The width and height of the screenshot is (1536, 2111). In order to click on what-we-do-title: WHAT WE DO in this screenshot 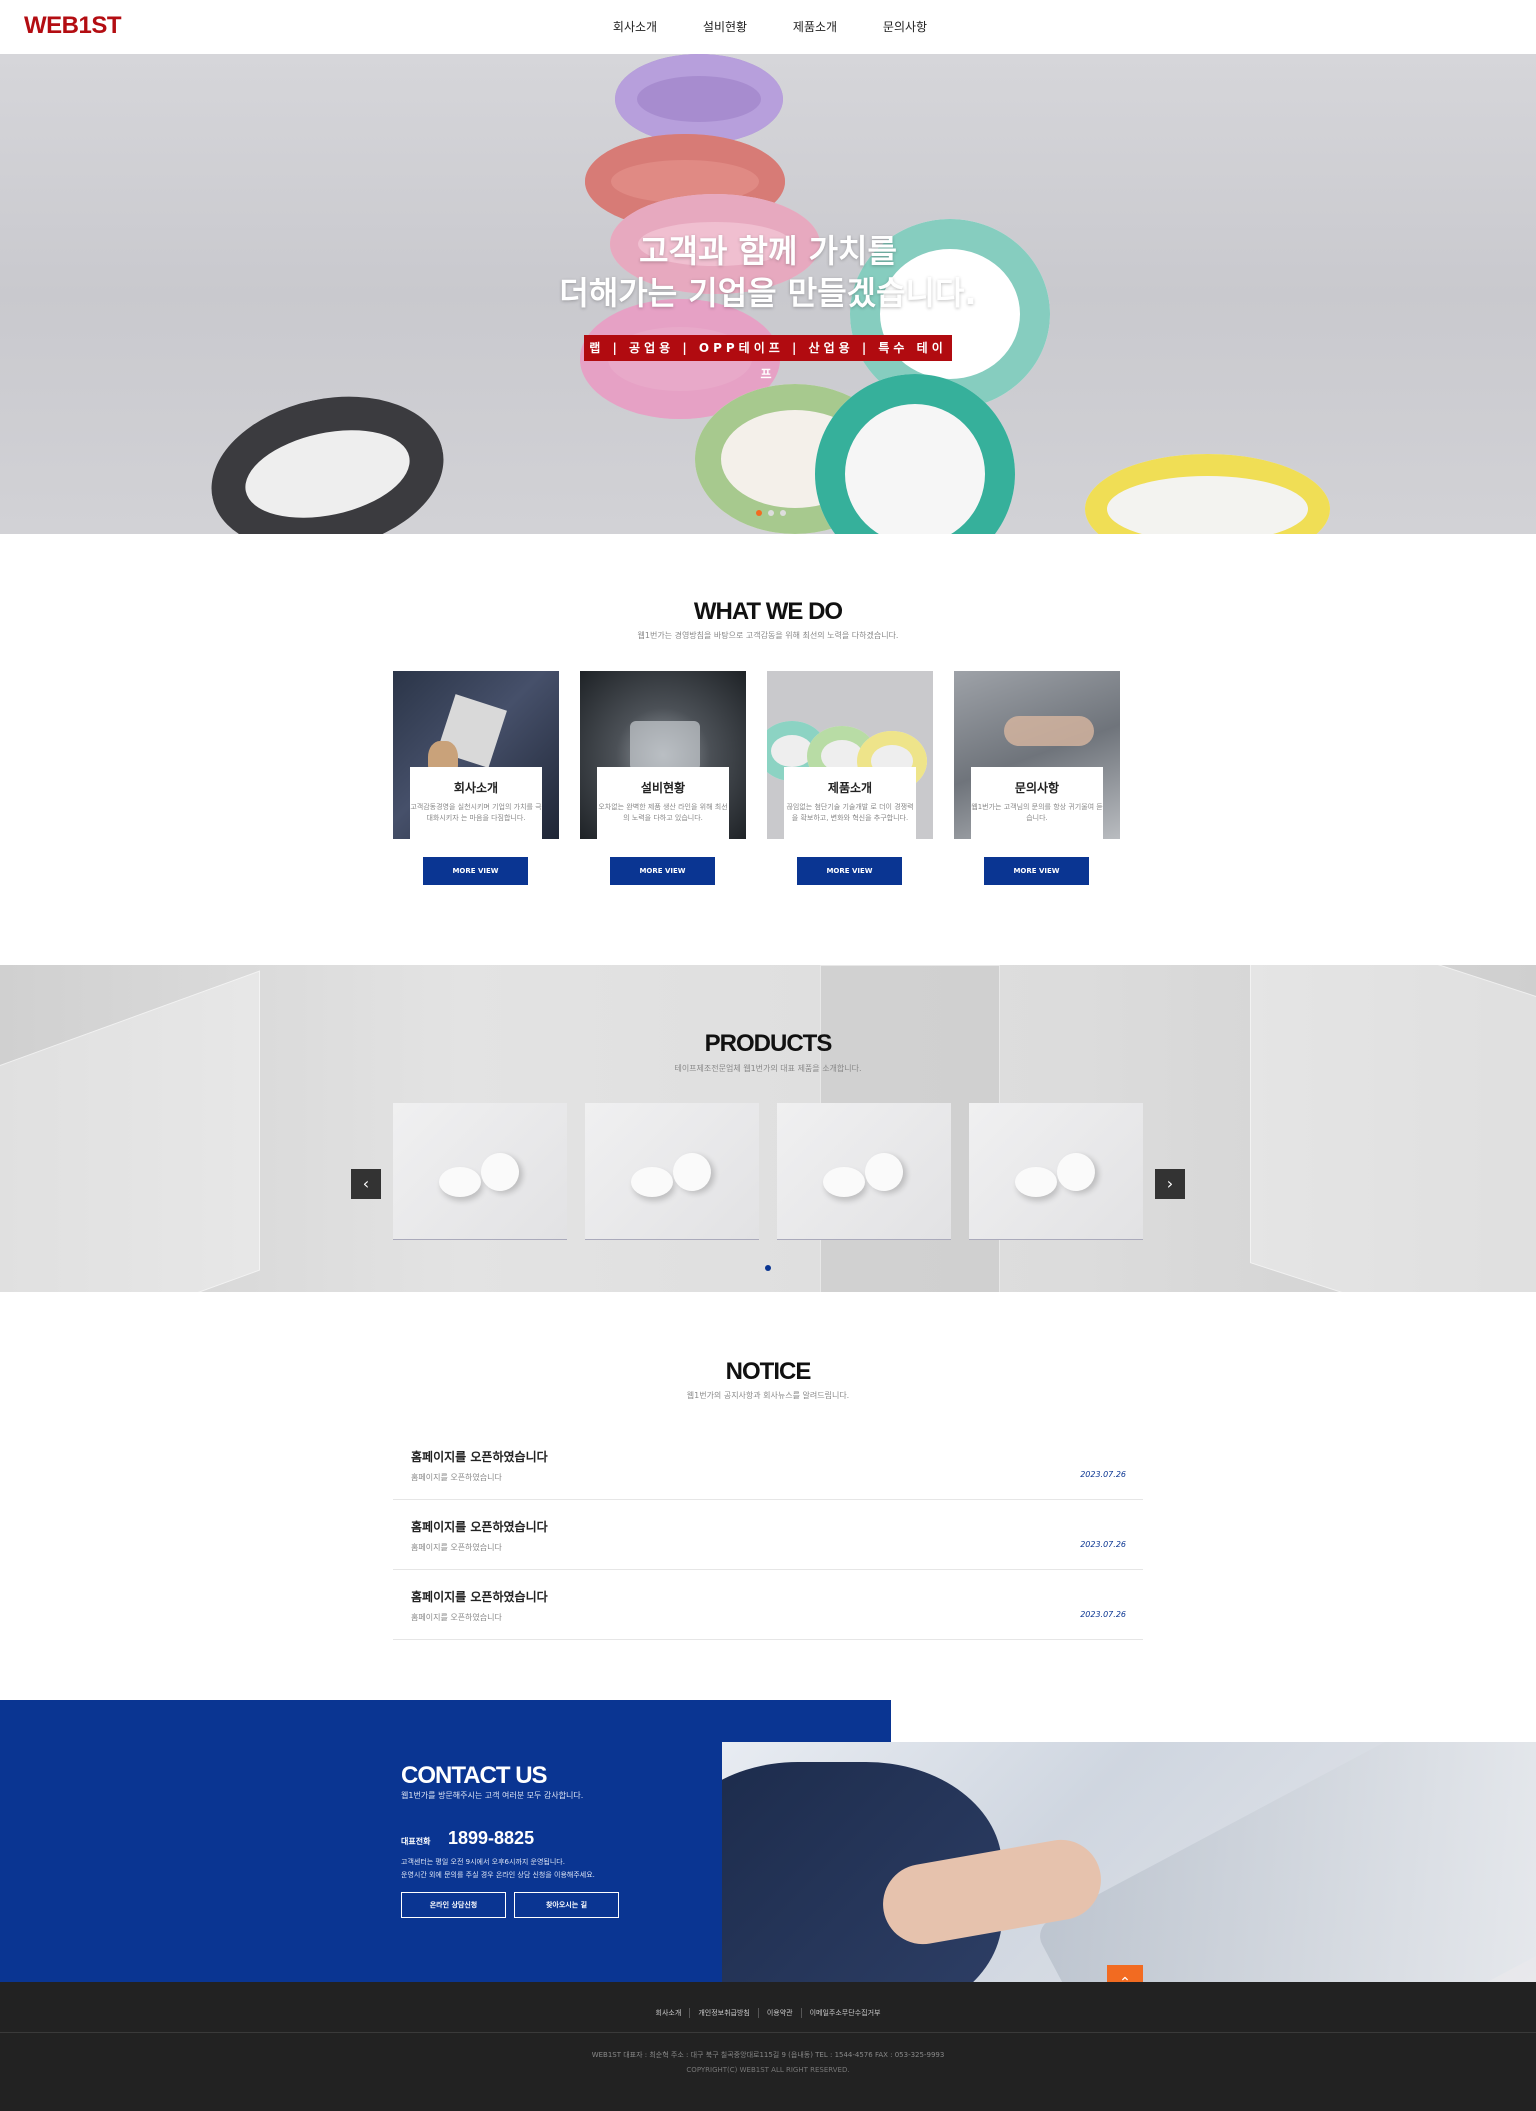, I will do `click(768, 611)`.